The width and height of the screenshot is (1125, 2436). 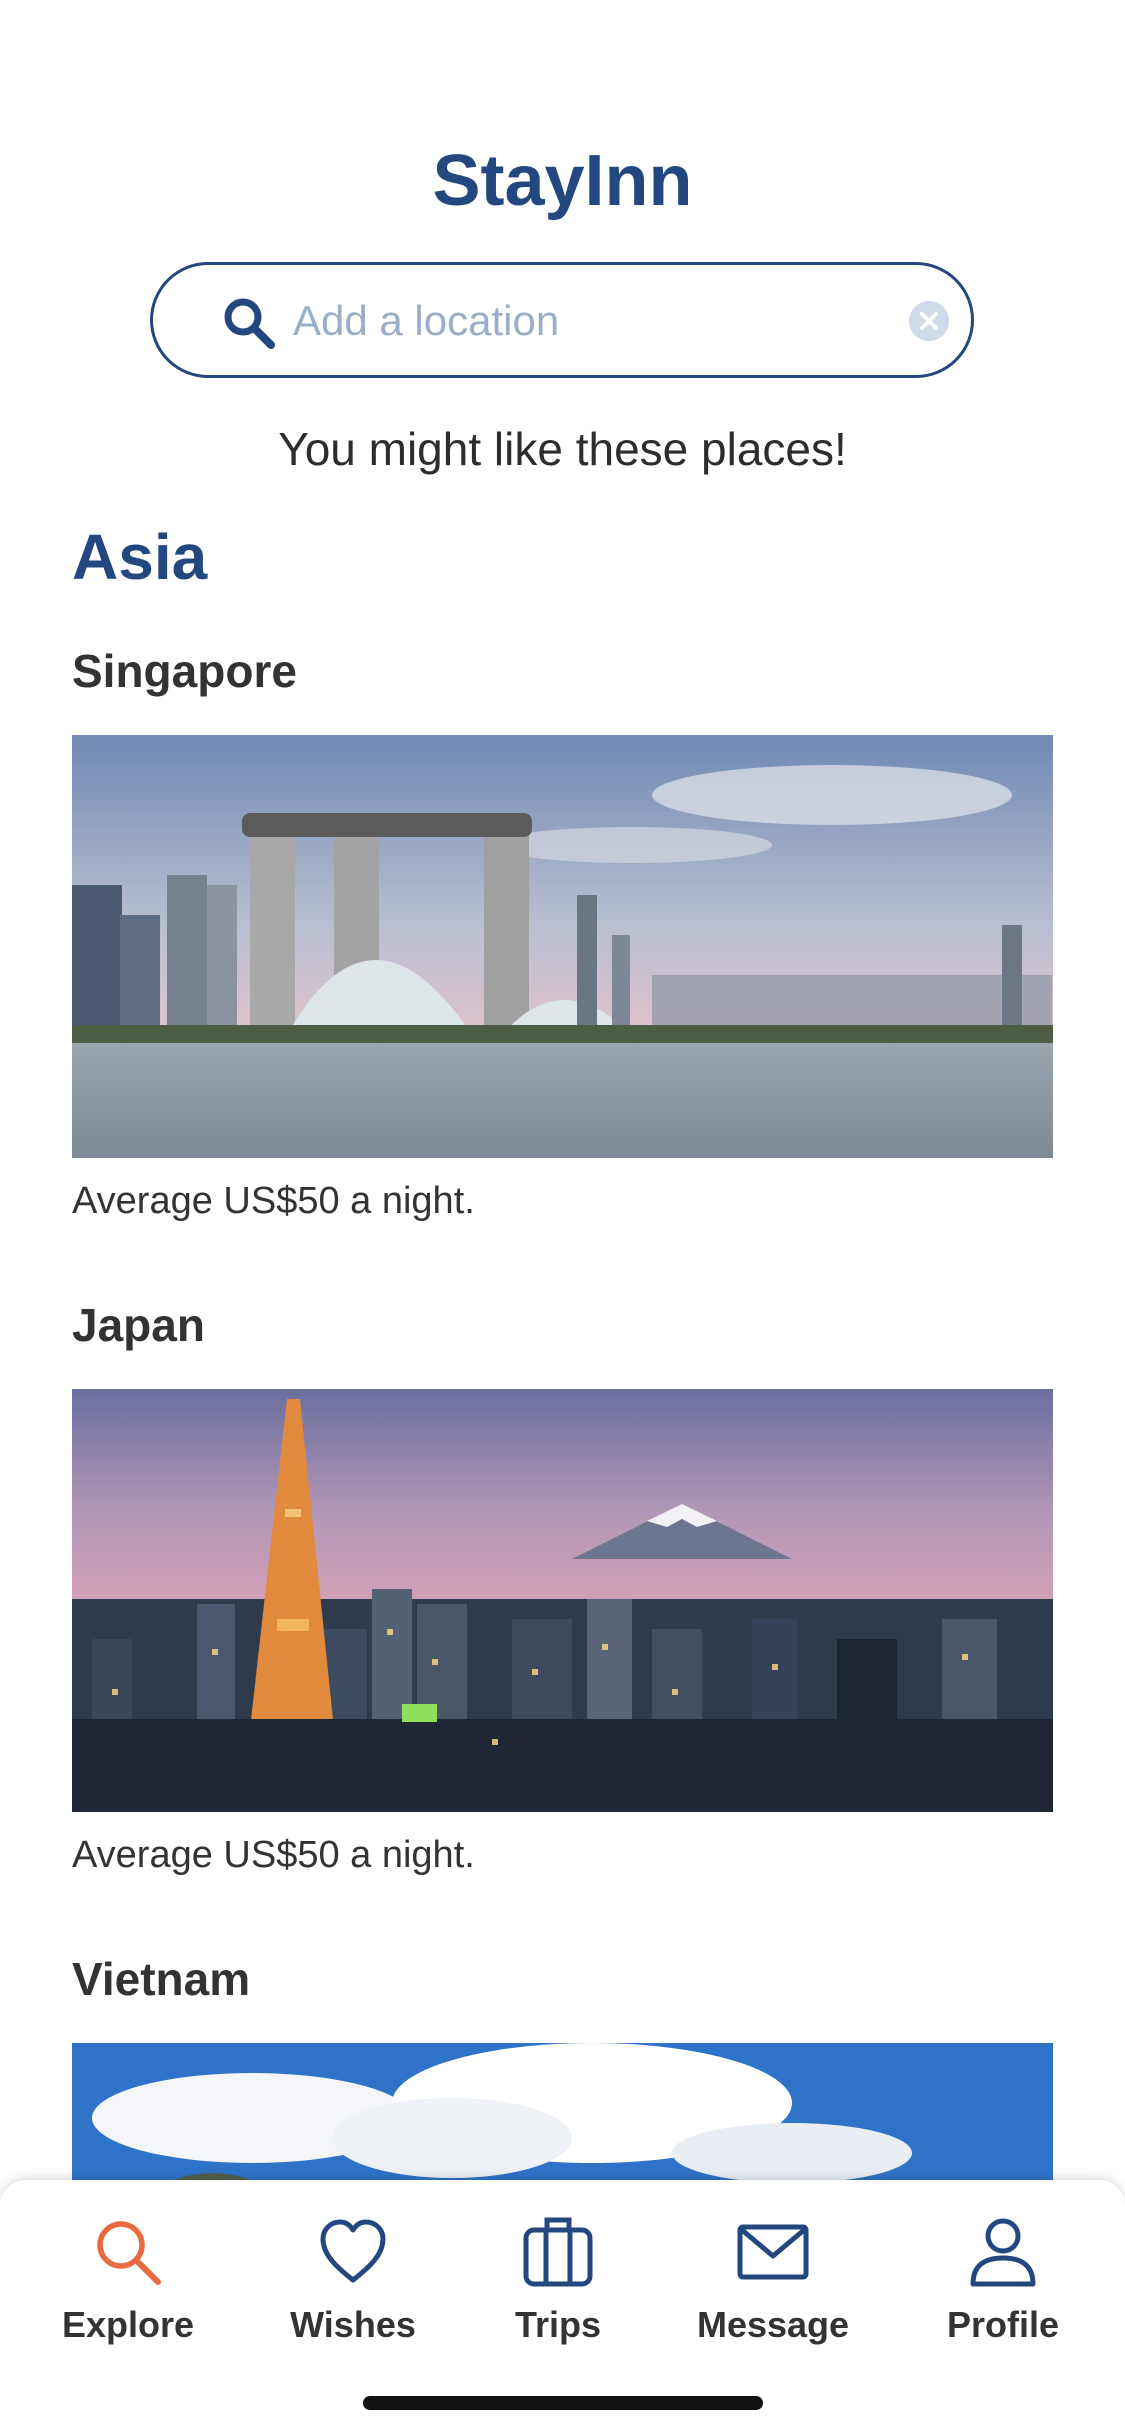 I want to click on search-bar, so click(x=562, y=320).